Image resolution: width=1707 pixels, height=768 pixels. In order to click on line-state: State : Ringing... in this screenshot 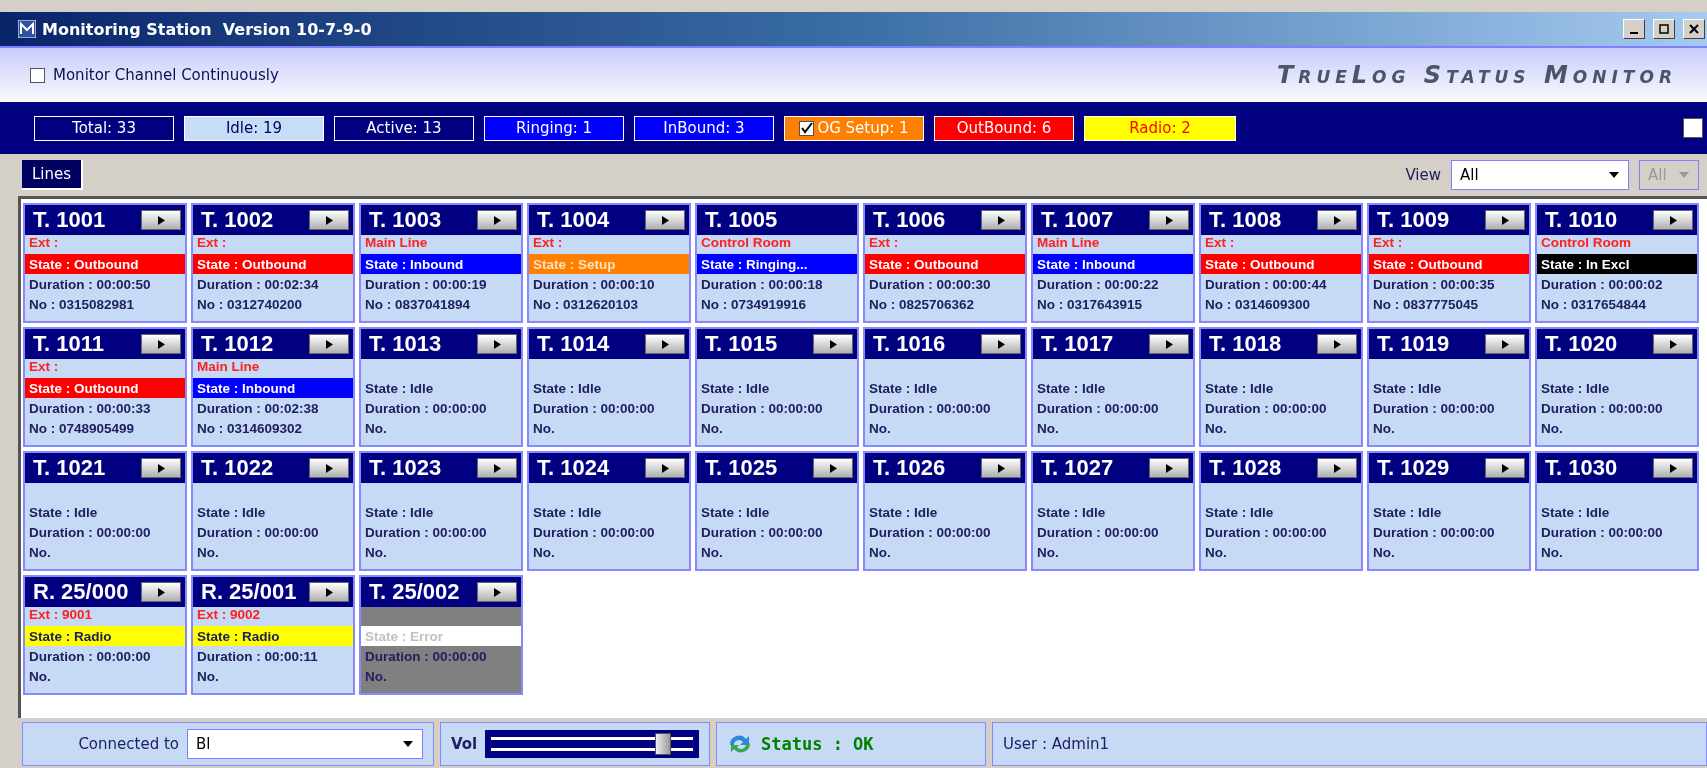, I will do `click(777, 264)`.